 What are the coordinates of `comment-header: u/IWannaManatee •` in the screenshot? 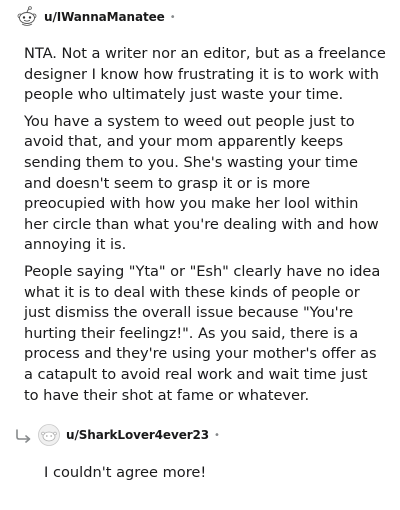 It's located at (96, 17).